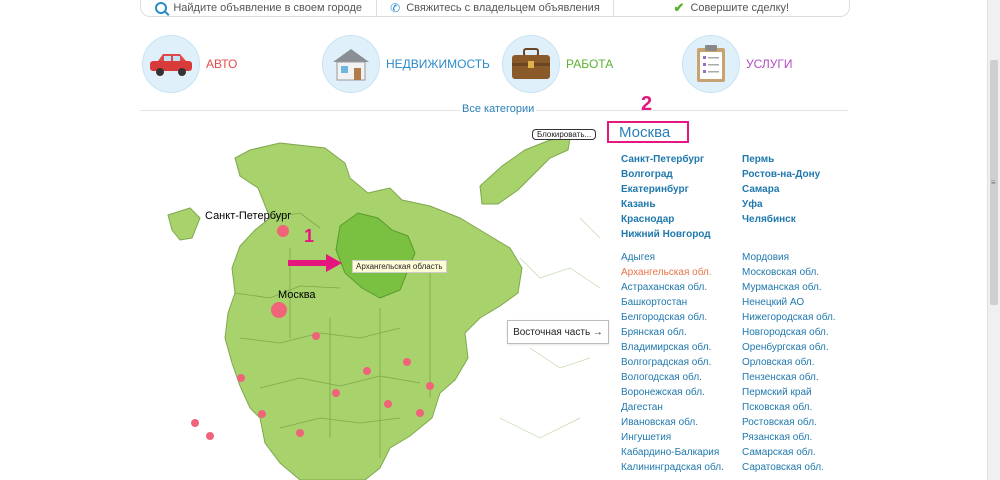 The width and height of the screenshot is (1000, 480). I want to click on clipboard-icon, so click(711, 64).